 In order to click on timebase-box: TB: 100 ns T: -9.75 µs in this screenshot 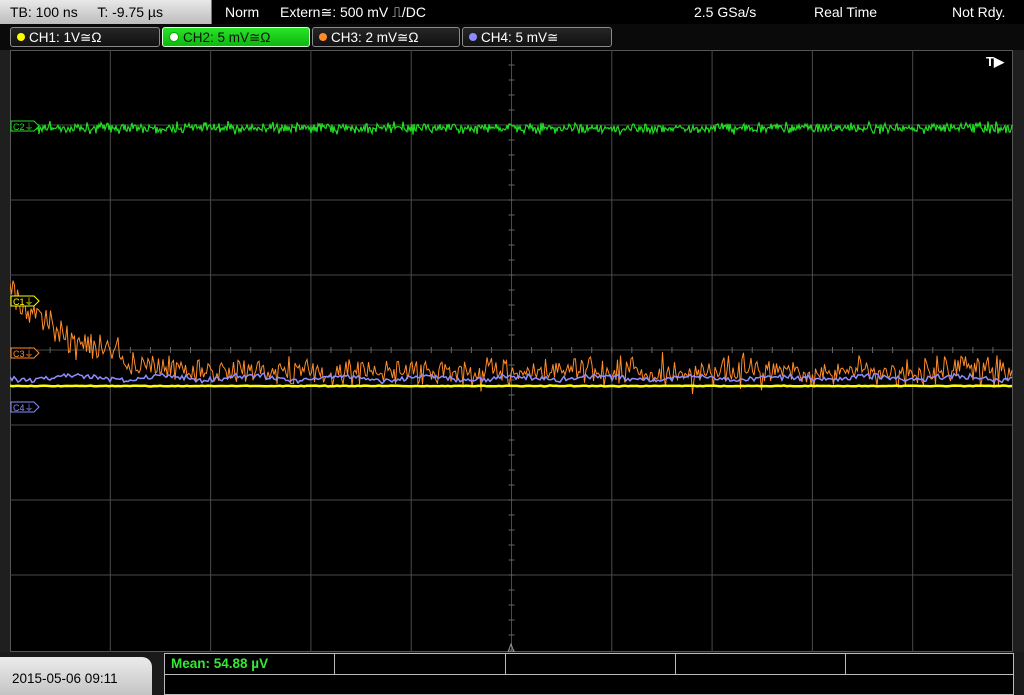, I will do `click(106, 12)`.